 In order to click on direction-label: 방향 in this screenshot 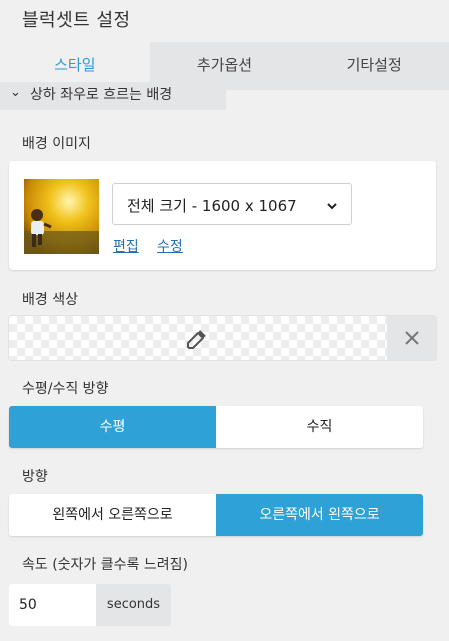, I will do `click(35, 477)`.